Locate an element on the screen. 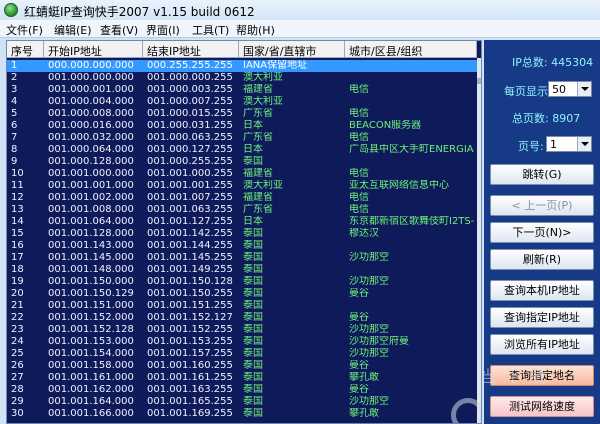  refresh-button: 刷新(R) is located at coordinates (542, 259).